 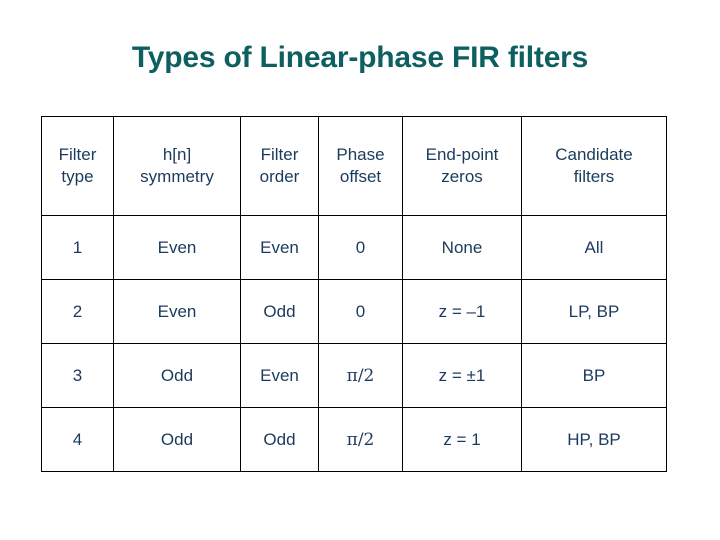 What do you see at coordinates (77, 375) in the screenshot?
I see `cell-filter-type: 3` at bounding box center [77, 375].